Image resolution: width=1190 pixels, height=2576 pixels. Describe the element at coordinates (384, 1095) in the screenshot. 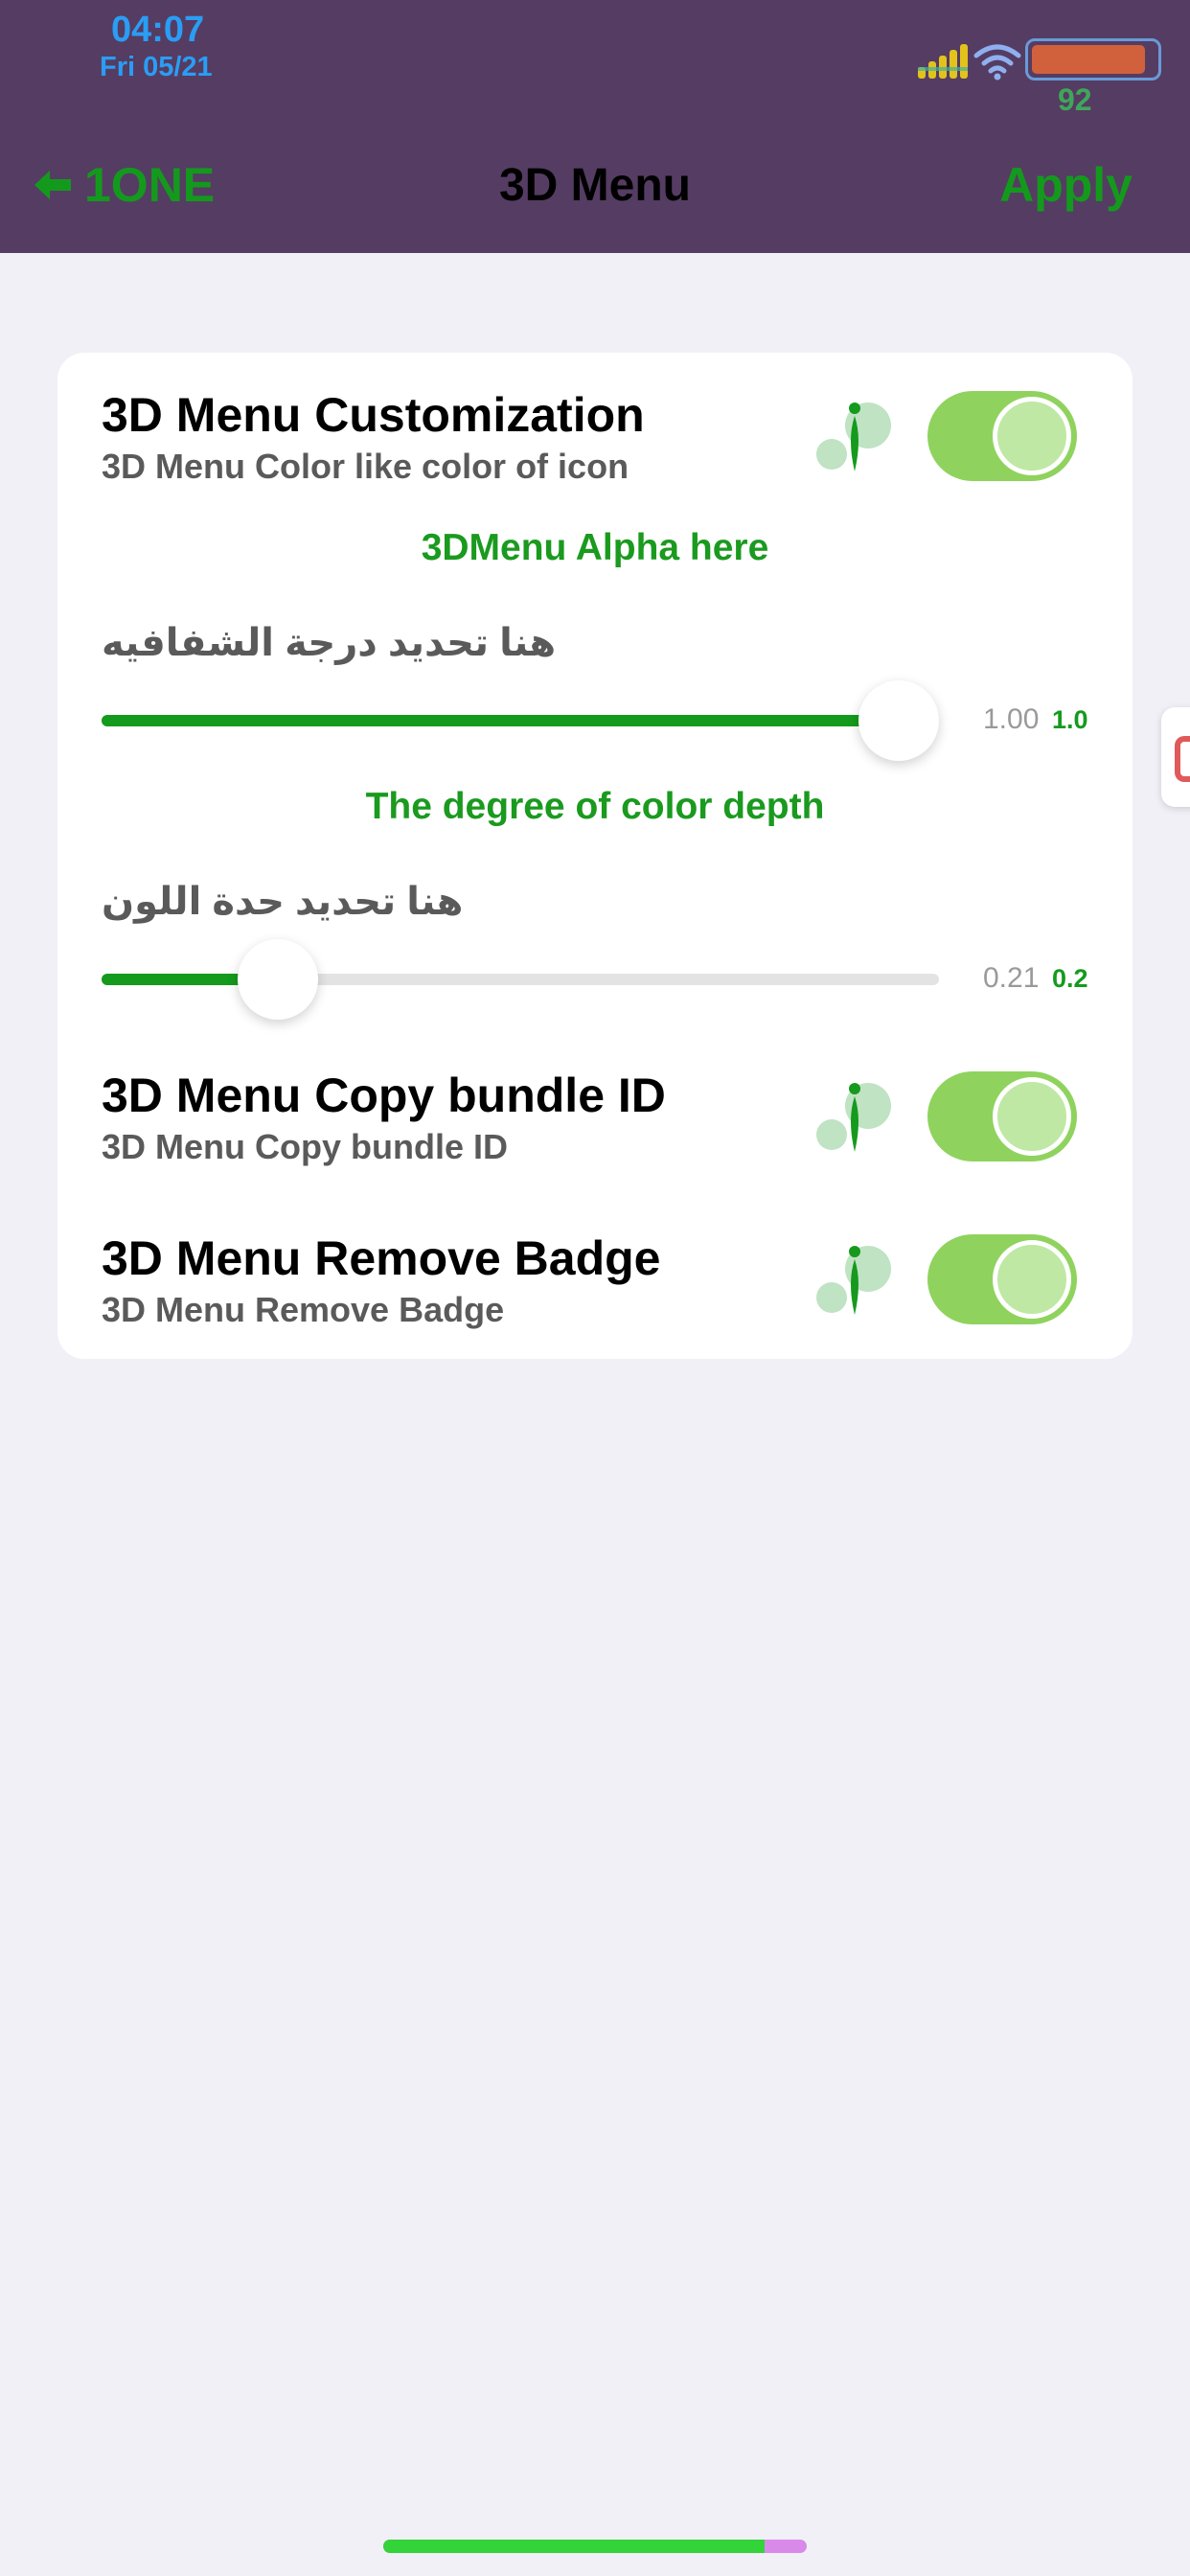

I see `copy-bundle-title: 3D Menu Copy bundle ID` at that location.